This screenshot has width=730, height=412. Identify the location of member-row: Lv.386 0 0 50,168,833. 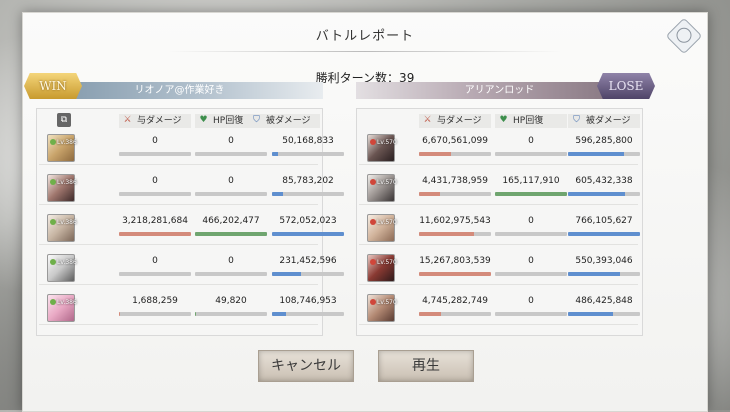
(191, 148).